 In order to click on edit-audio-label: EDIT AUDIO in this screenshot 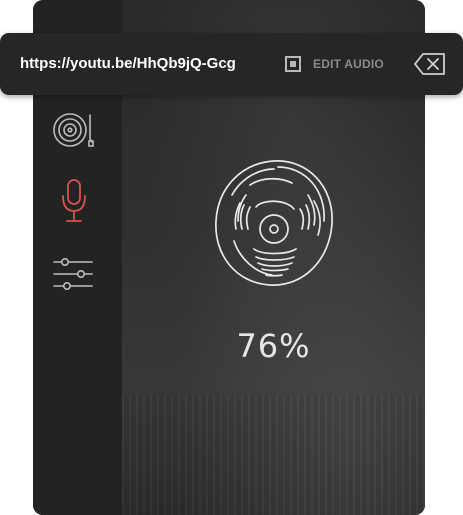, I will do `click(348, 64)`.